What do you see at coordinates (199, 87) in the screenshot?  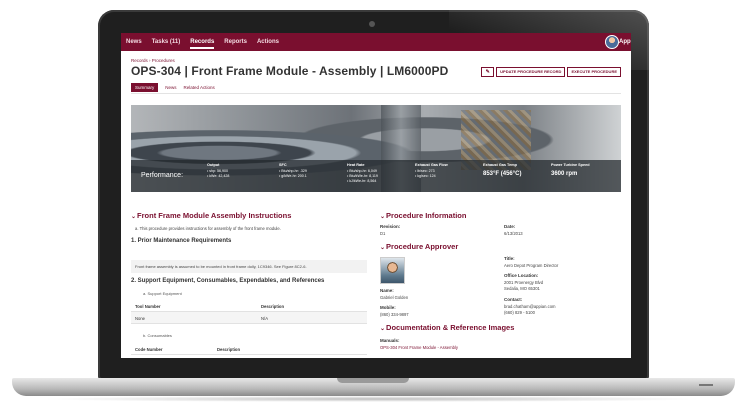 I see `tab-related-actions: Related Actions` at bounding box center [199, 87].